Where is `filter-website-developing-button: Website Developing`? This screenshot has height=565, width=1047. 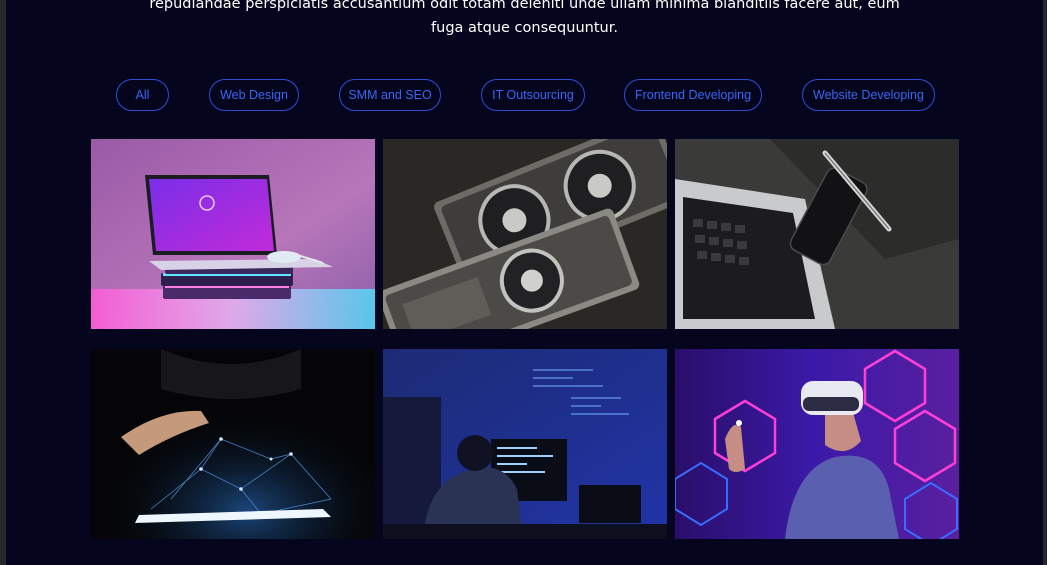 filter-website-developing-button: Website Developing is located at coordinates (868, 95).